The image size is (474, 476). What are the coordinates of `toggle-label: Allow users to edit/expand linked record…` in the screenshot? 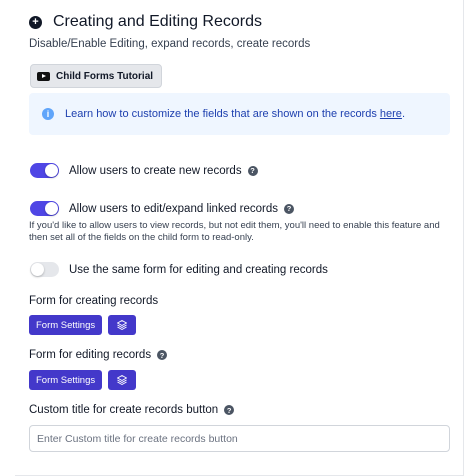 It's located at (174, 208).